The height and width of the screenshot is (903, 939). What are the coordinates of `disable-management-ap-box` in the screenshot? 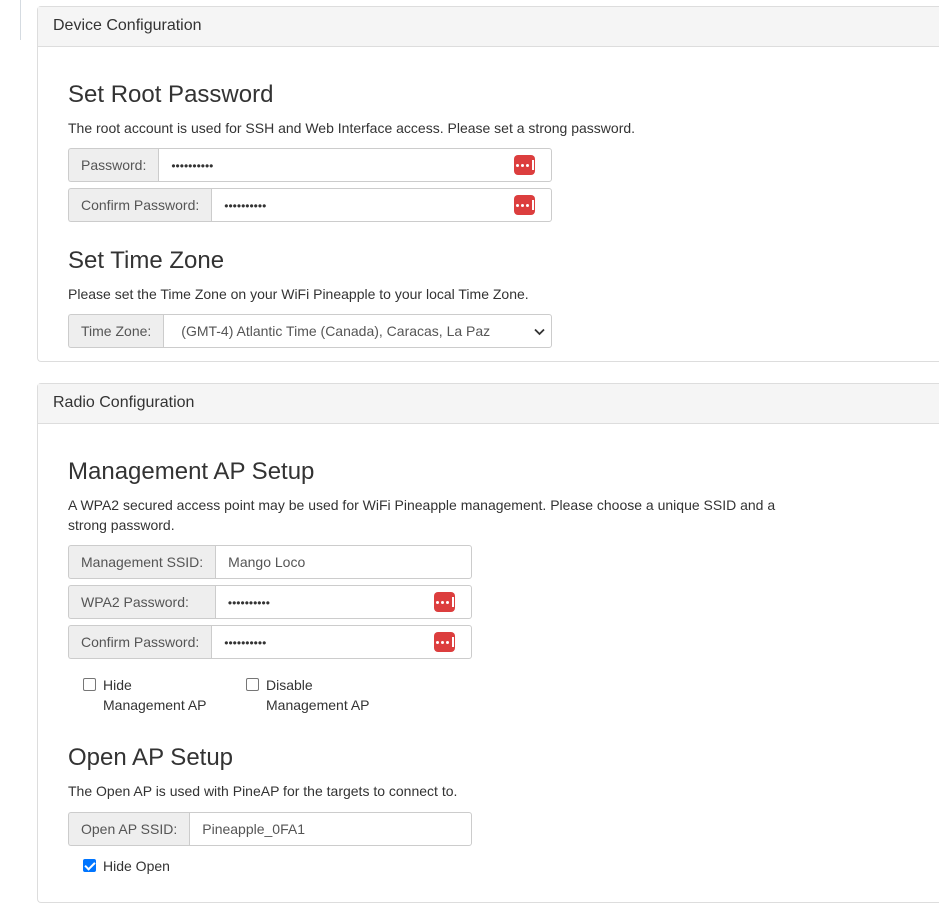 It's located at (252, 684).